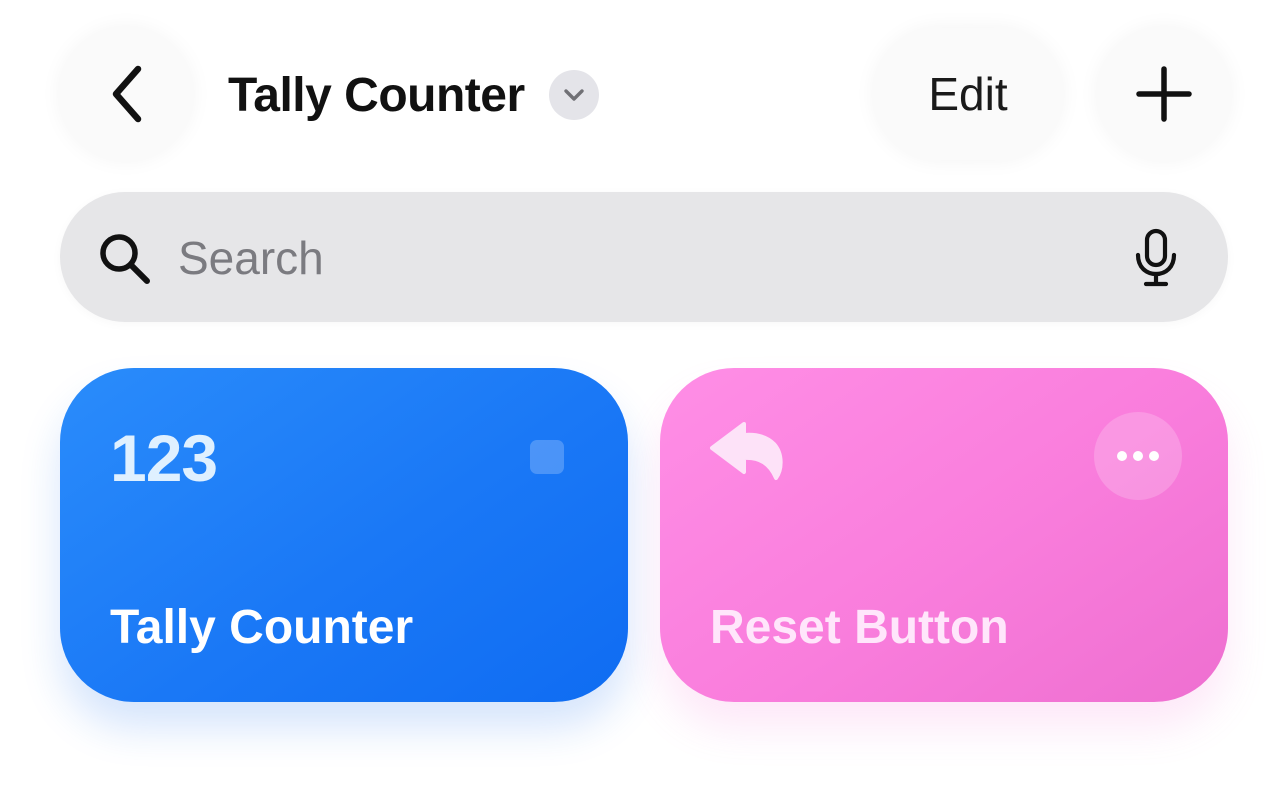 This screenshot has height=812, width=1288. I want to click on chevron-left-icon, so click(127, 94).